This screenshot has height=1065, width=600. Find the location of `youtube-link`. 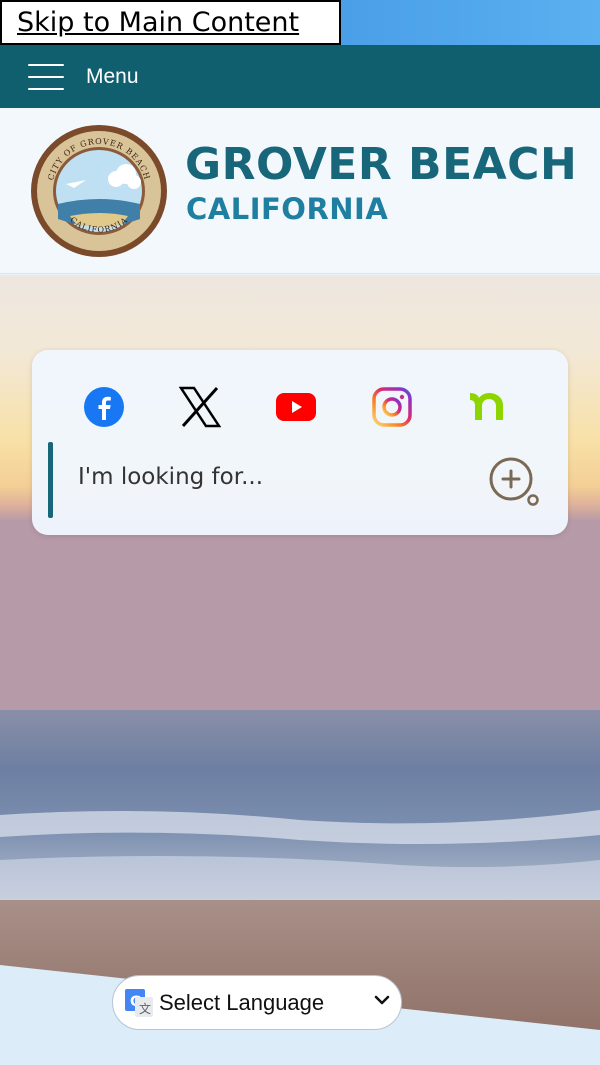

youtube-link is located at coordinates (296, 407).